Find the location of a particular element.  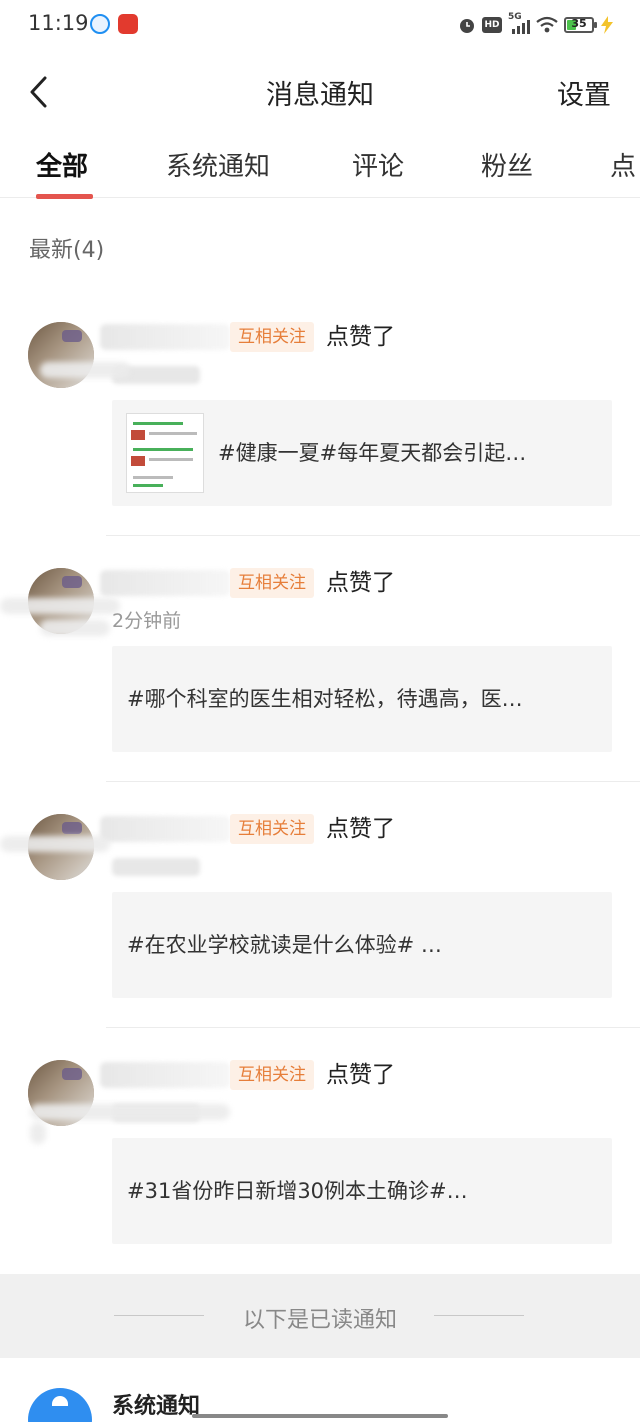

home-indicator is located at coordinates (320, 1416).